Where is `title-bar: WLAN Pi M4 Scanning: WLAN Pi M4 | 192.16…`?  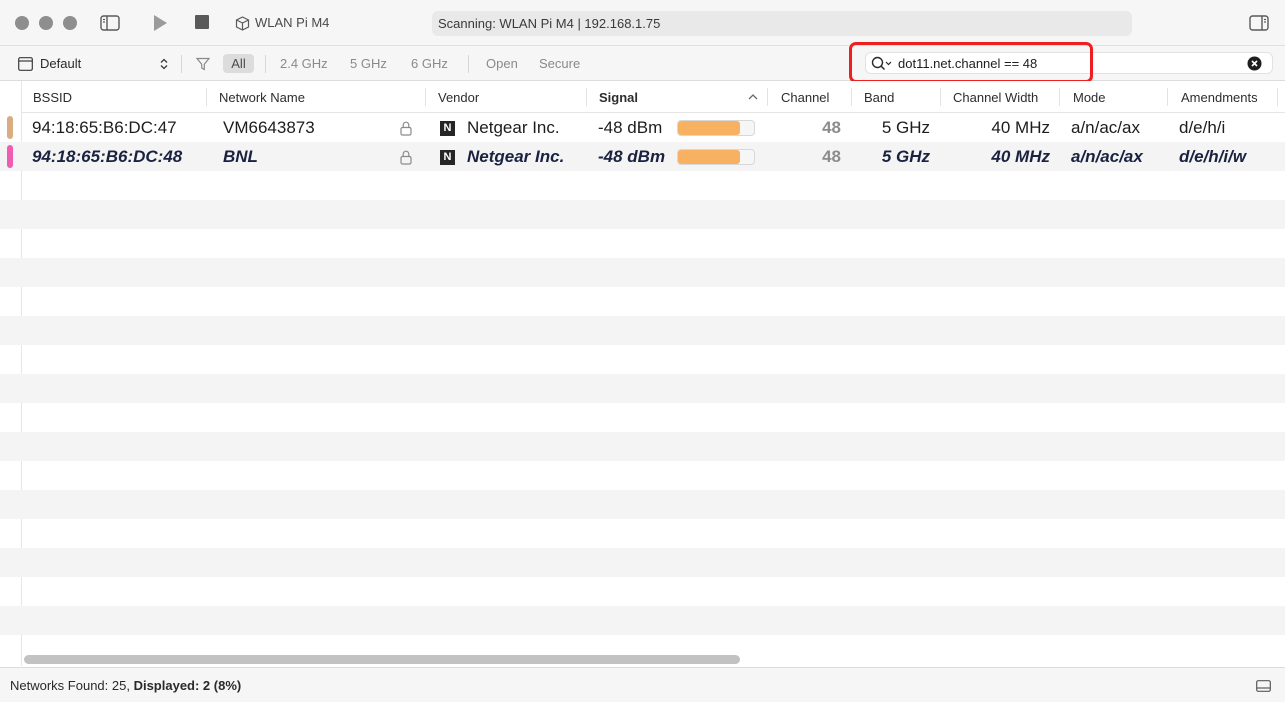
title-bar: WLAN Pi M4 Scanning: WLAN Pi M4 | 192.16… is located at coordinates (642, 23).